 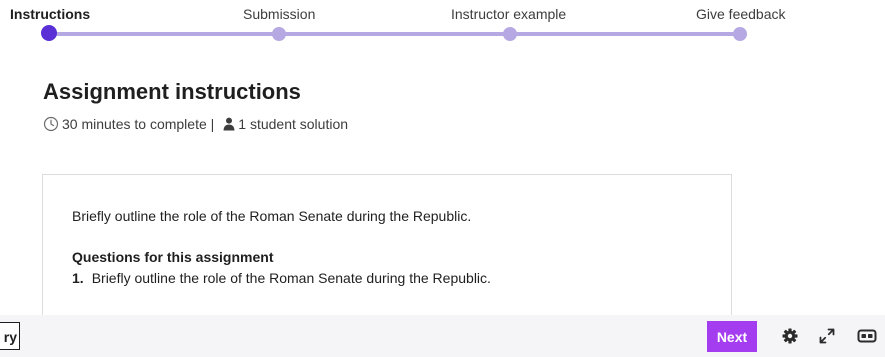 I want to click on step-instructions-label: Instructions, so click(x=50, y=14).